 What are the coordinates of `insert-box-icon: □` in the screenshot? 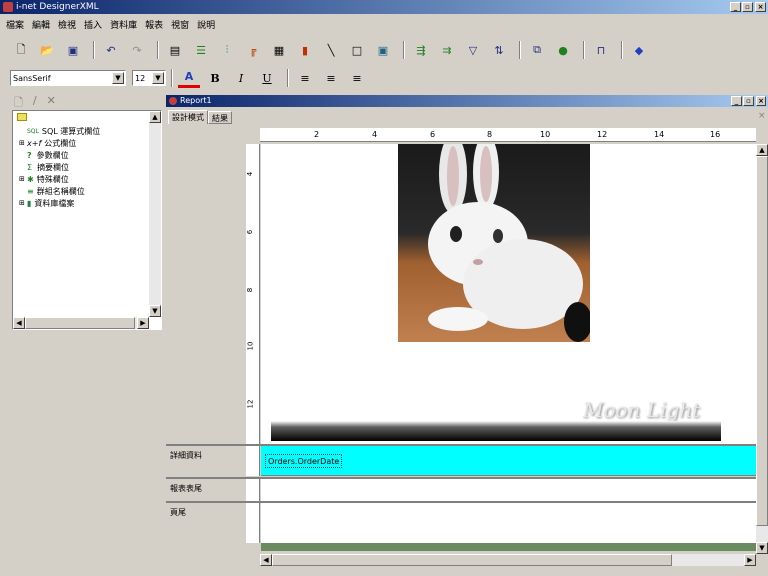 It's located at (357, 50).